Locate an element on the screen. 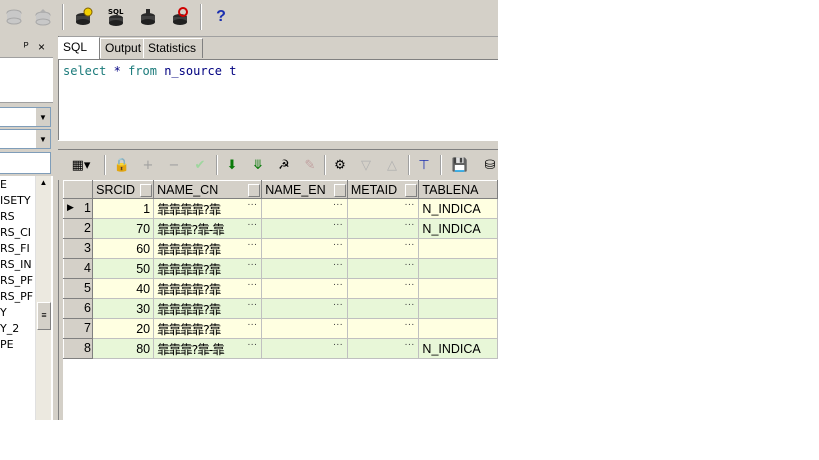 The width and height of the screenshot is (819, 460). list-item: RS is located at coordinates (7, 216).